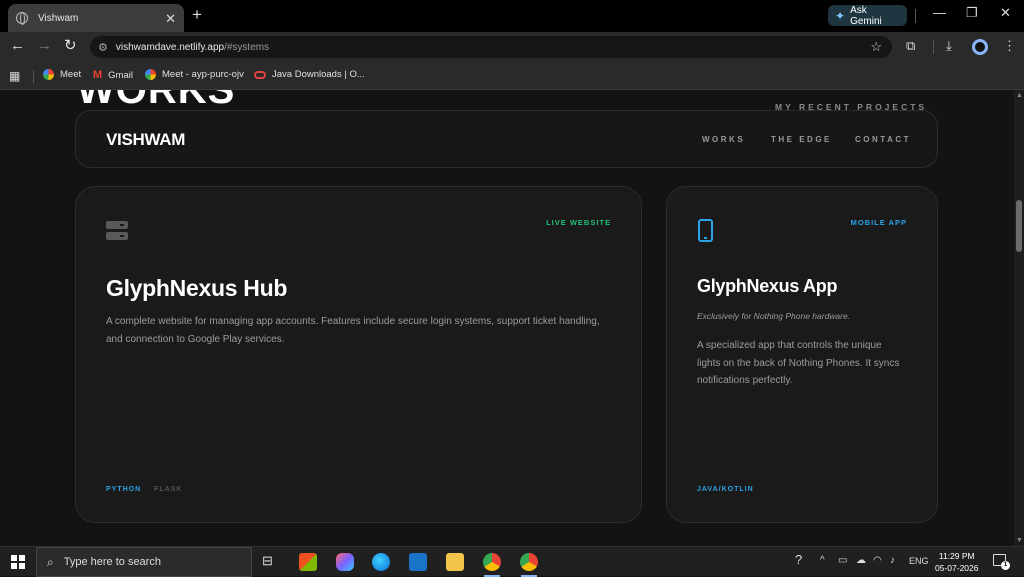 Image resolution: width=1024 pixels, height=577 pixels. I want to click on site-navbar: VISHWAM WORKS THE EDGE CONTACT, so click(506, 139).